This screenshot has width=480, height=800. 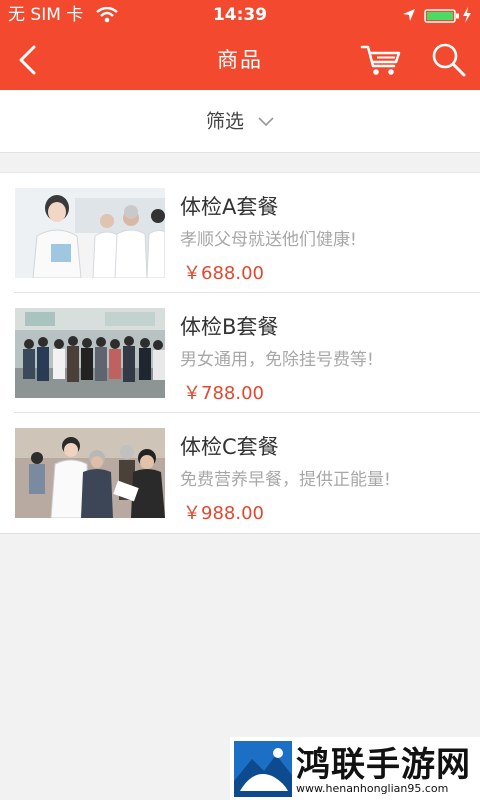 I want to click on product-name: 体检C套餐, so click(x=229, y=447).